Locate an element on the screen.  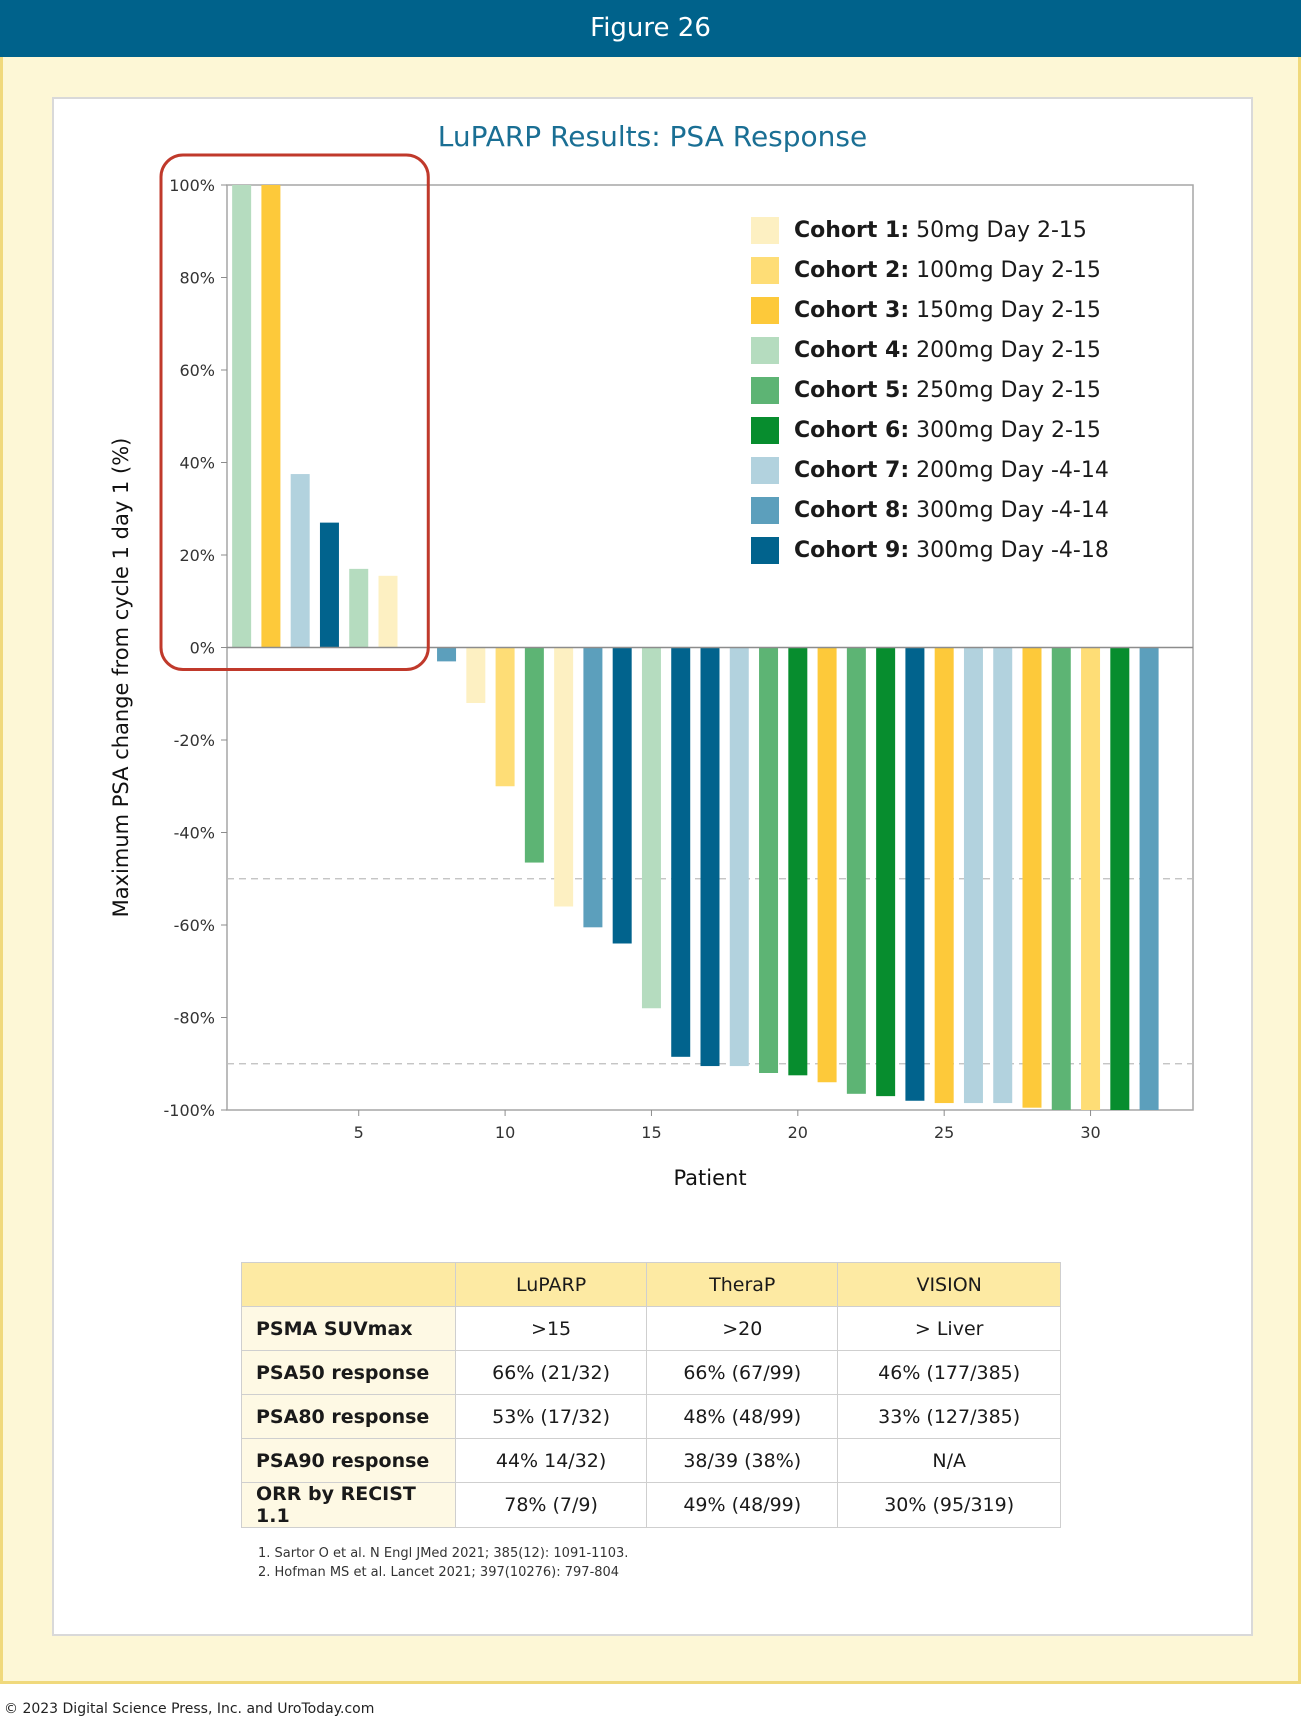
y-tick-label: -20% is located at coordinates (194, 740).